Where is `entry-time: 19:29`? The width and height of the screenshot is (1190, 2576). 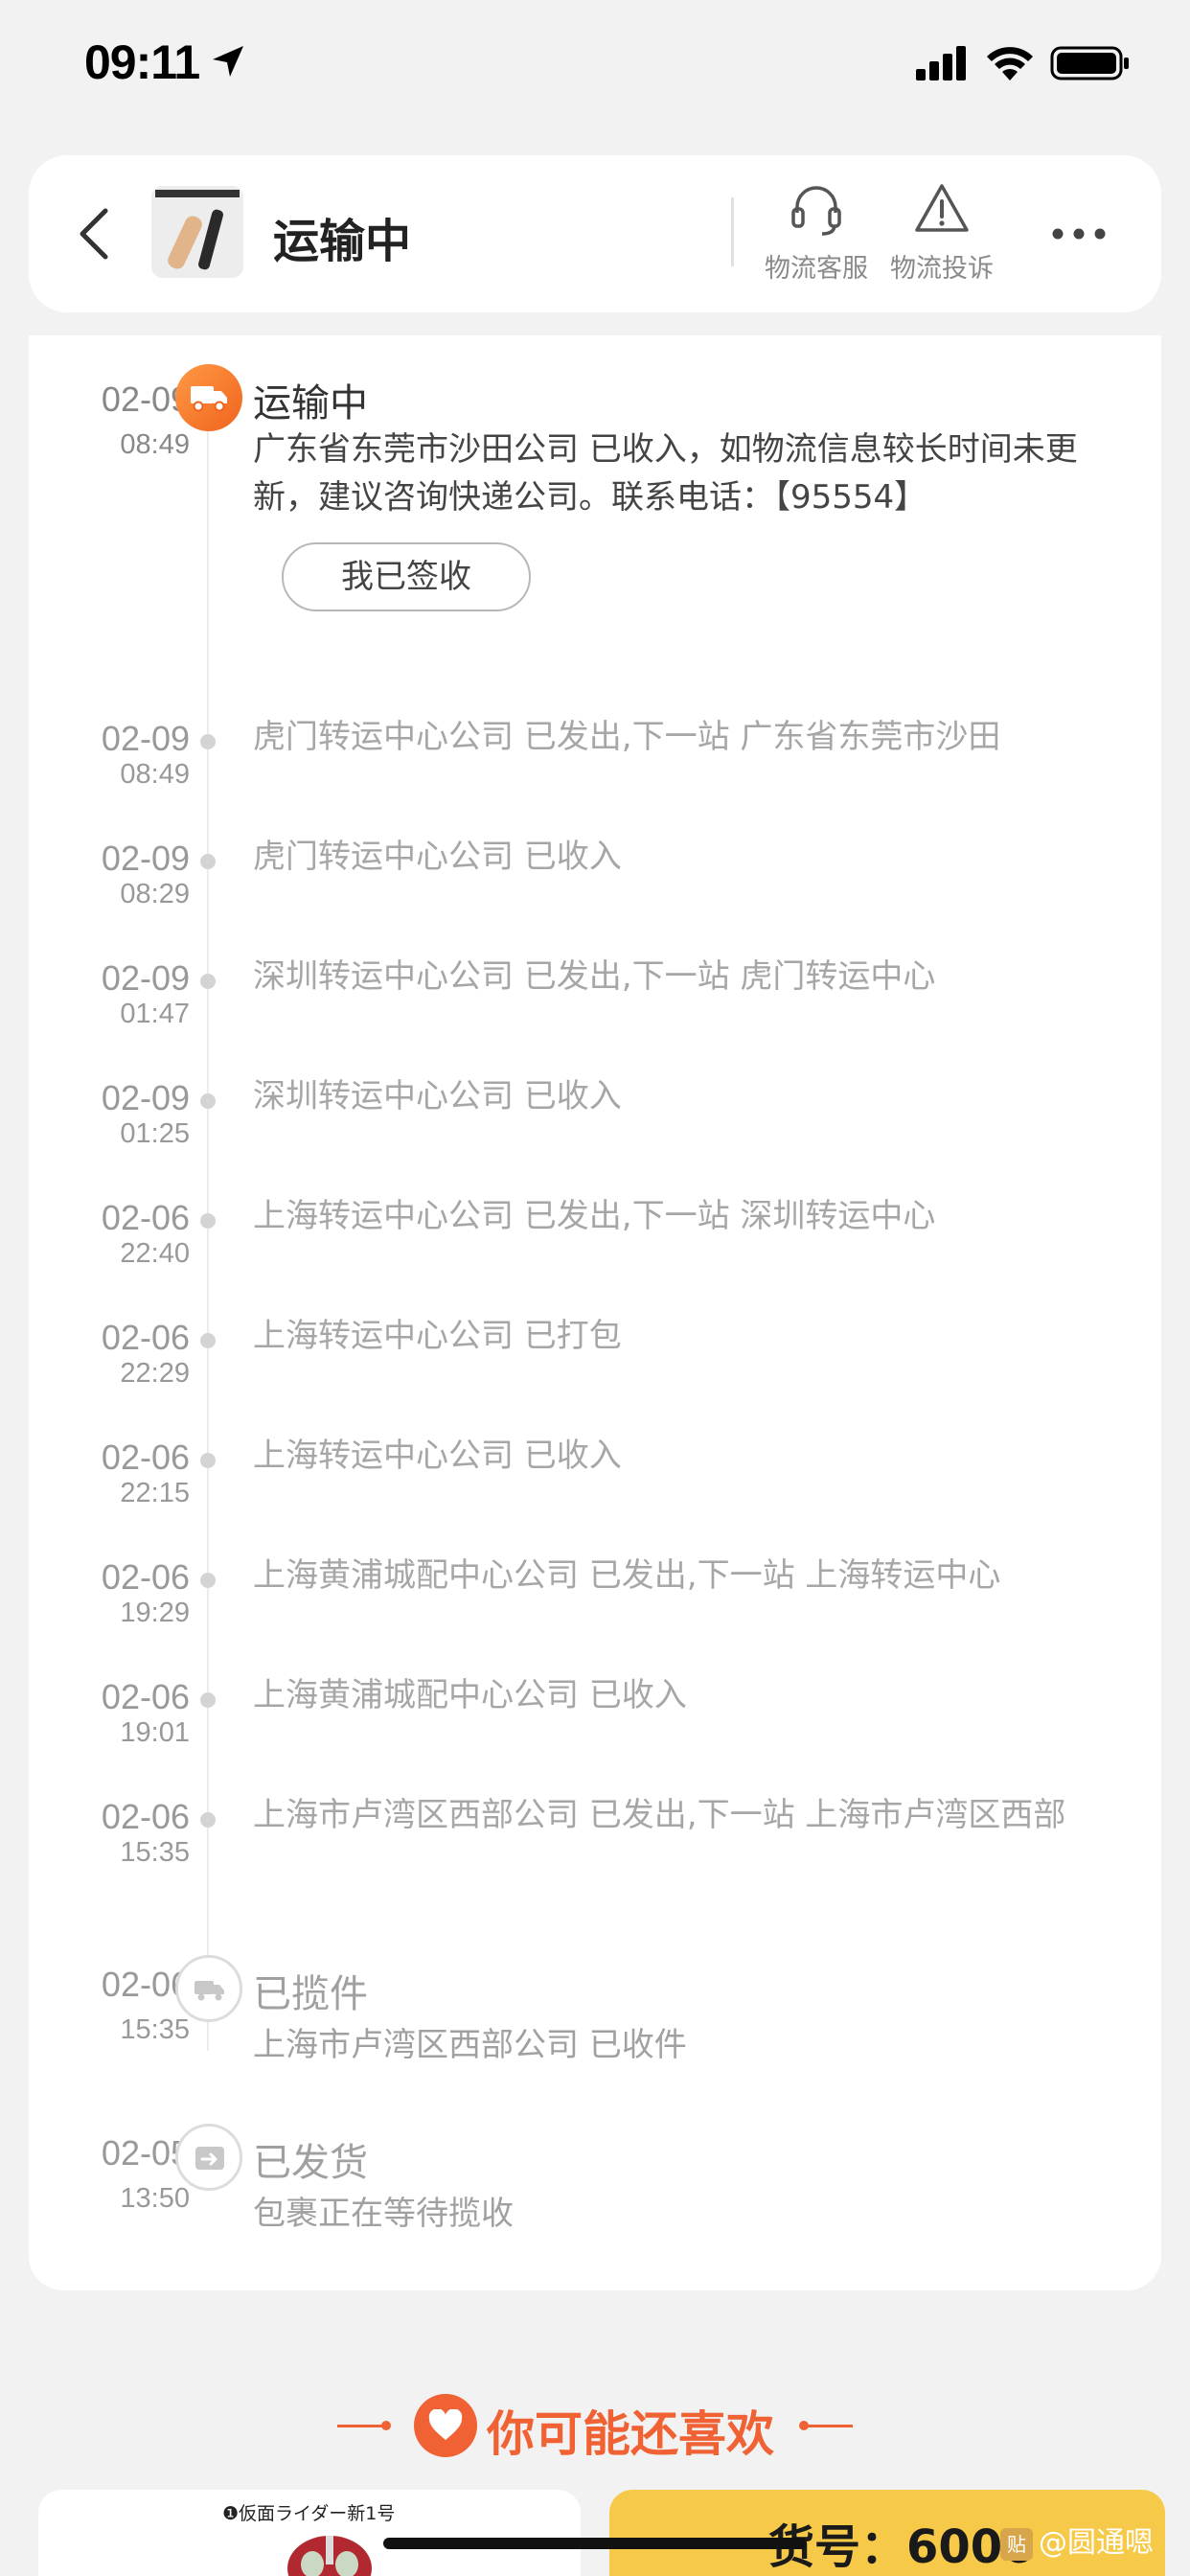
entry-time: 19:29 is located at coordinates (155, 1613).